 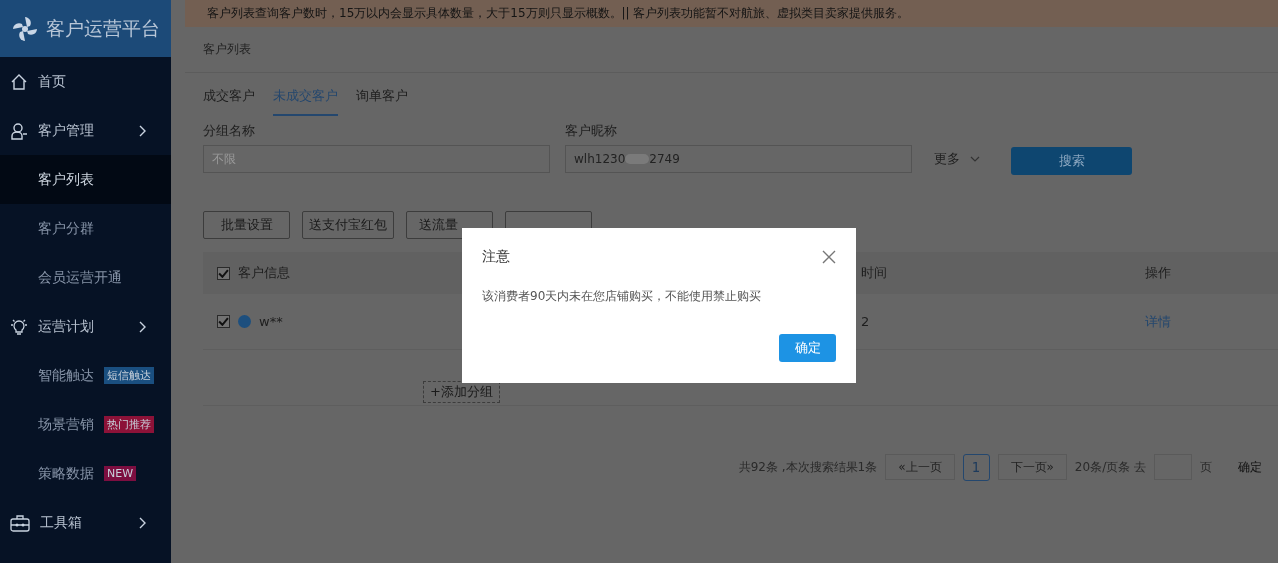 I want to click on page-unit: 页, so click(x=1206, y=467).